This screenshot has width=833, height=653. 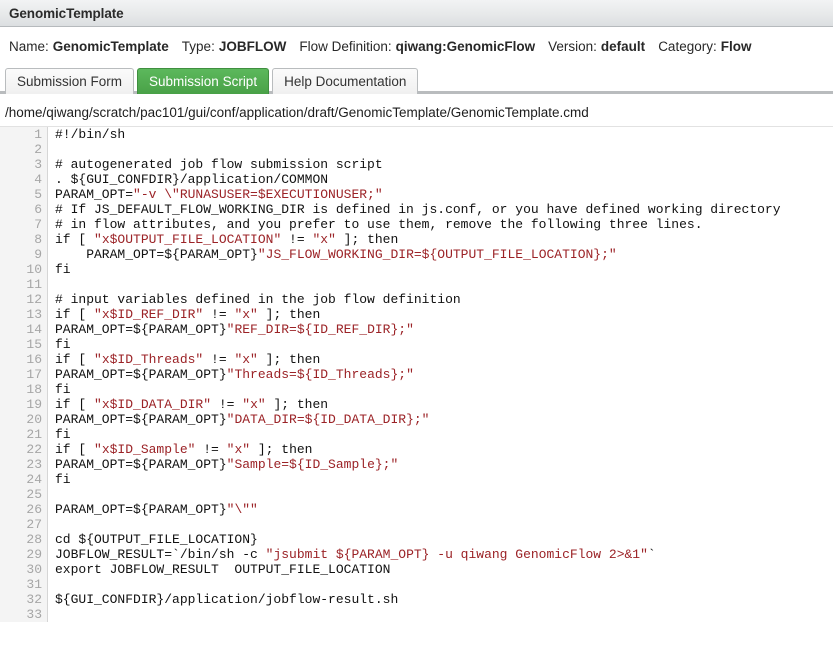 What do you see at coordinates (418, 449) in the screenshot?
I see `code-line: if [ "x$ID_Sample" != "x" ]; then` at bounding box center [418, 449].